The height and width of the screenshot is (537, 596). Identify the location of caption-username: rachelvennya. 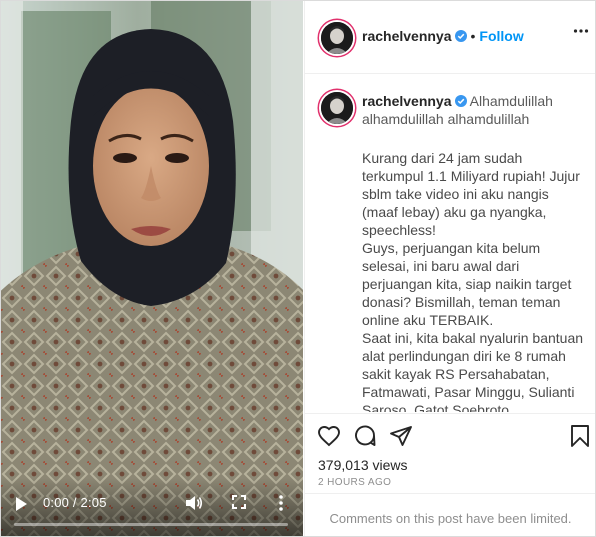
(407, 101).